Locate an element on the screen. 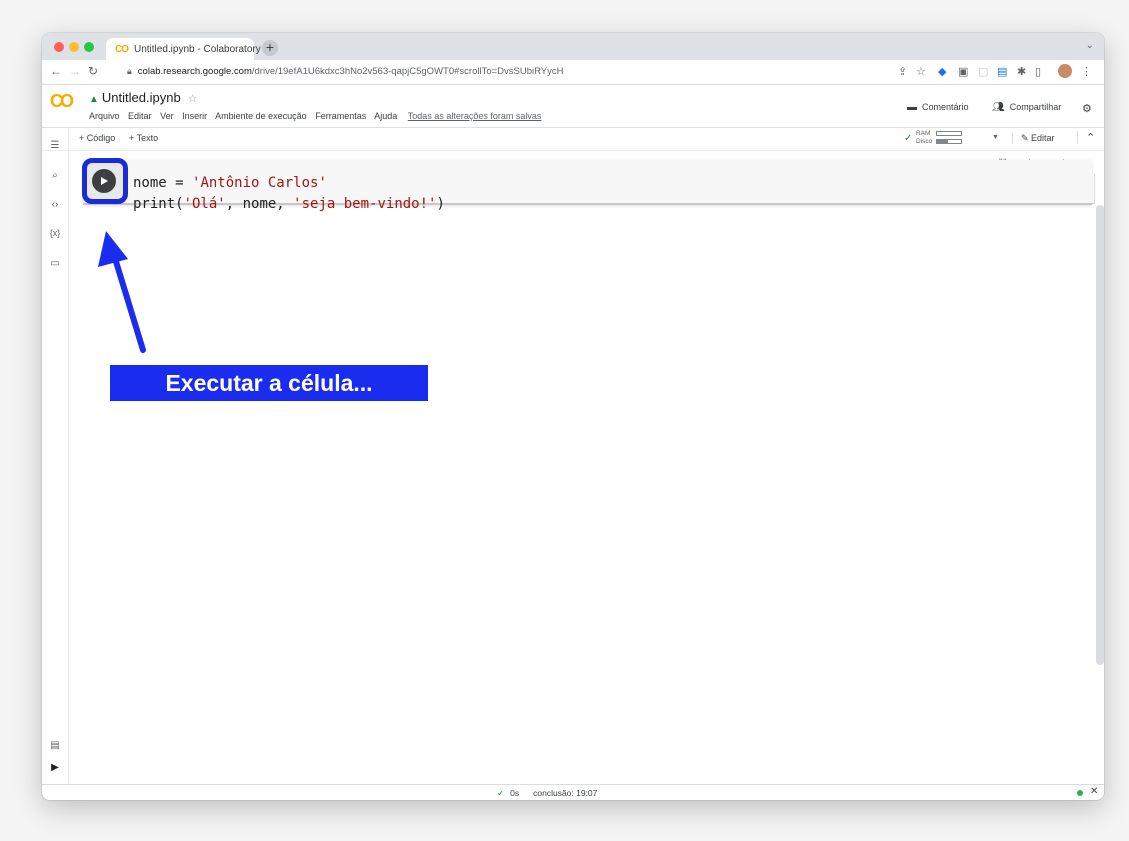 This screenshot has width=1129, height=841. search-icon: ⌕ is located at coordinates (55, 175).